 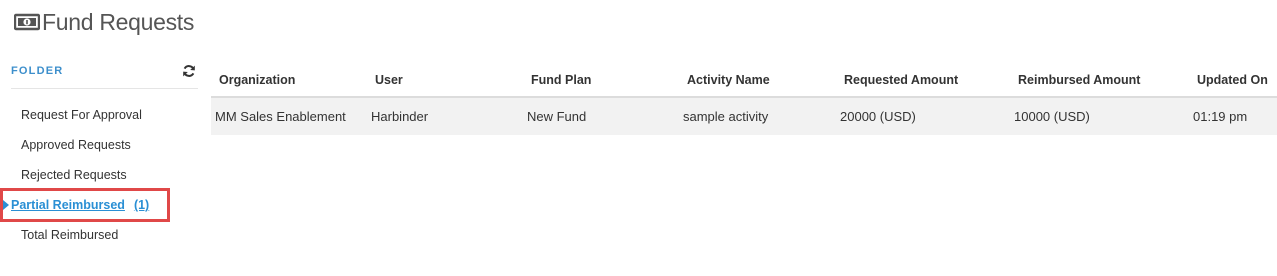 I want to click on folder-item-request-for-approval: Request For Approval, so click(x=104, y=115).